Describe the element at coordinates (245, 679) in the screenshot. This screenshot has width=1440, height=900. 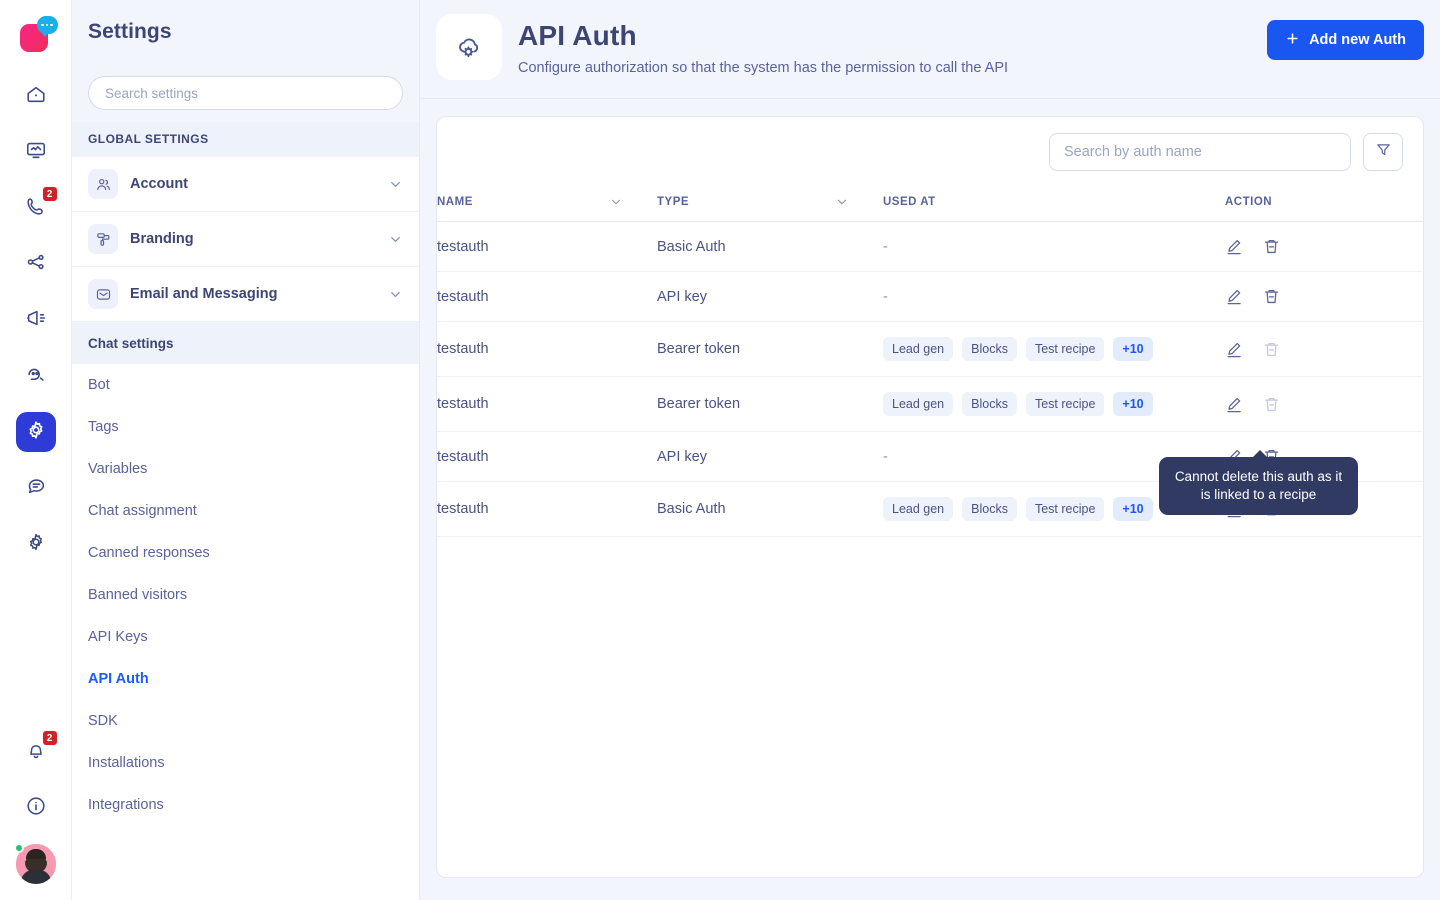
I see `sidebar-item-api-auth: API Auth` at that location.